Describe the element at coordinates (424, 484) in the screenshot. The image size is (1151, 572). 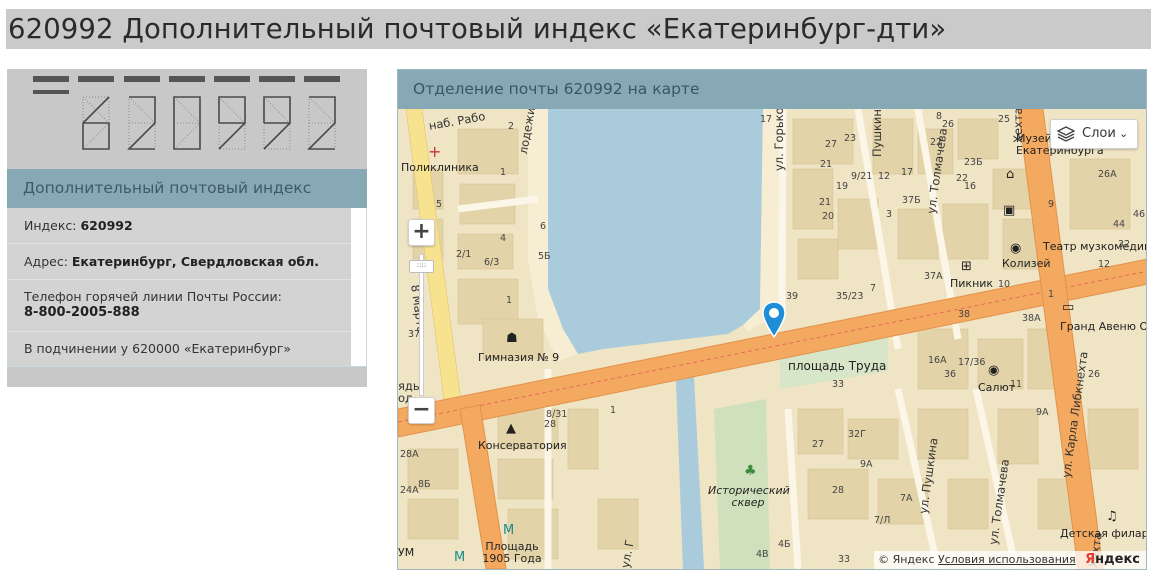
I see `house-number: 8Б` at that location.